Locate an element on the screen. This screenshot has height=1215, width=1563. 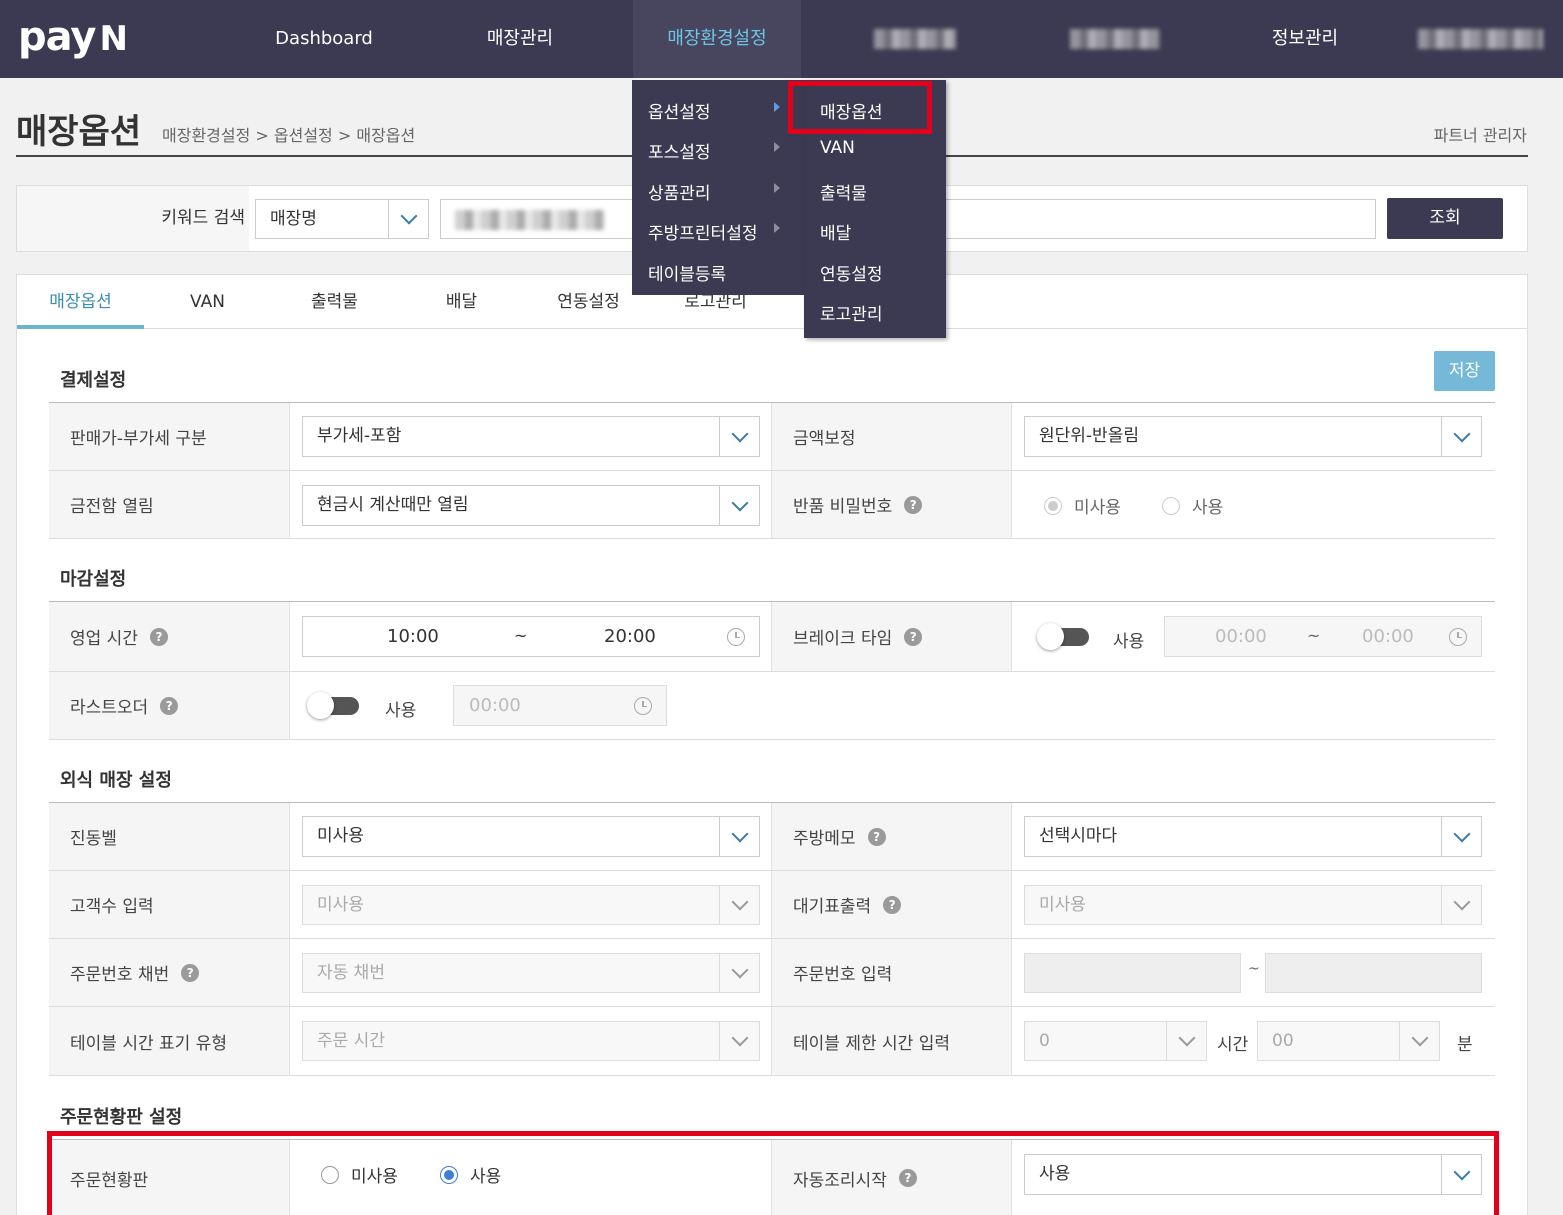
order-no-start-input is located at coordinates (1132, 973).